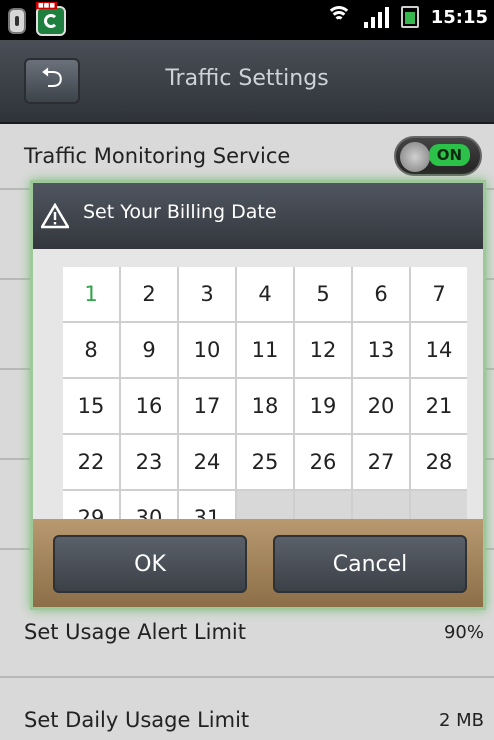 Image resolution: width=494 pixels, height=740 pixels. I want to click on day-cell-19: 19, so click(323, 406).